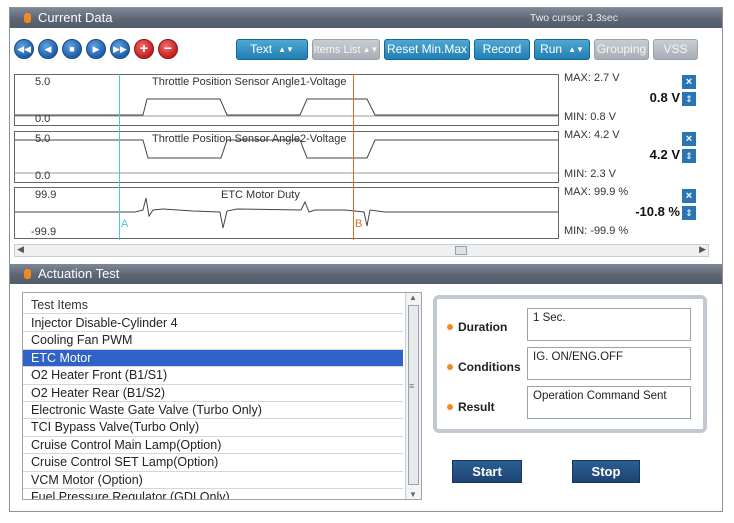 The image size is (734, 523). I want to click on y-max-label: 99.9, so click(46, 195).